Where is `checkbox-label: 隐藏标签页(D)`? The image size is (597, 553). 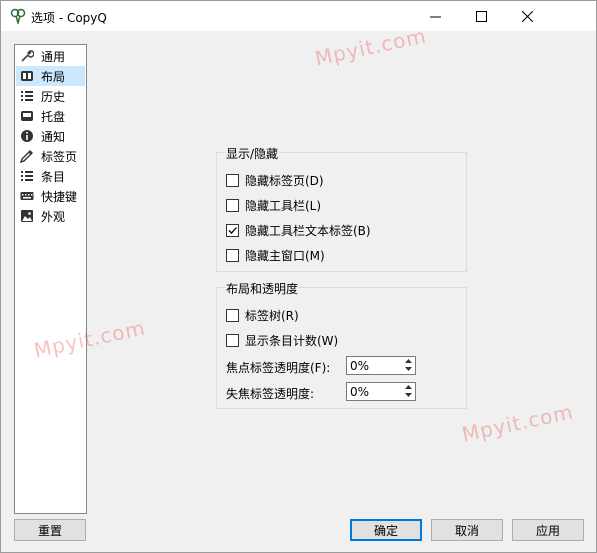 checkbox-label: 隐藏标签页(D) is located at coordinates (284, 180).